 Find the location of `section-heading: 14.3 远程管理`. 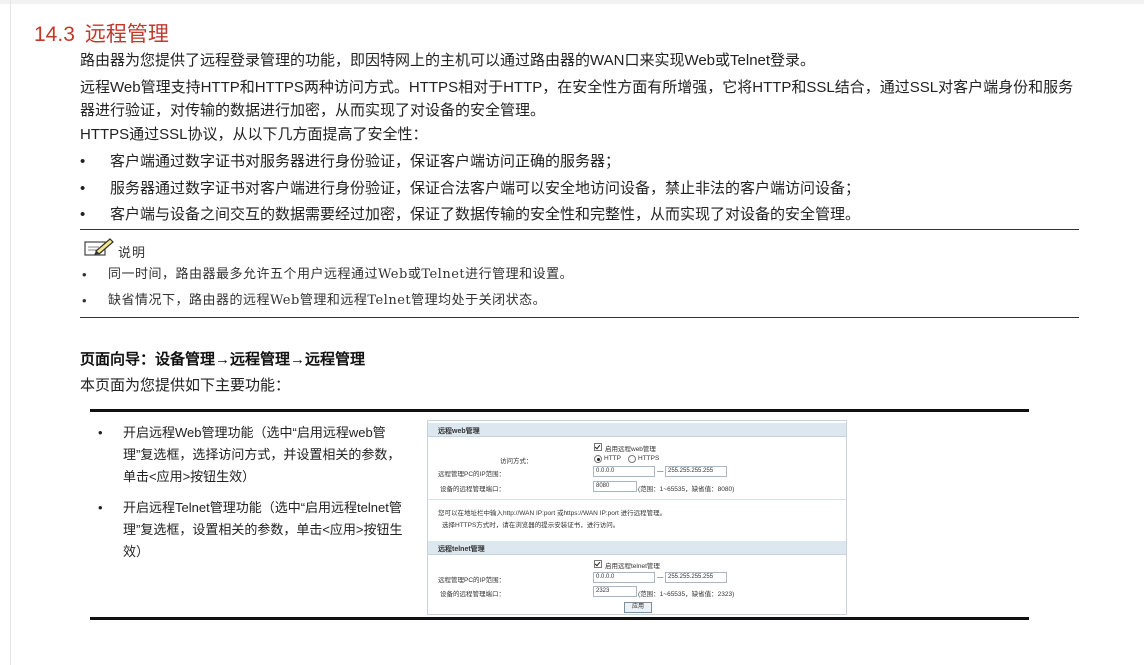

section-heading: 14.3 远程管理 is located at coordinates (101, 33).